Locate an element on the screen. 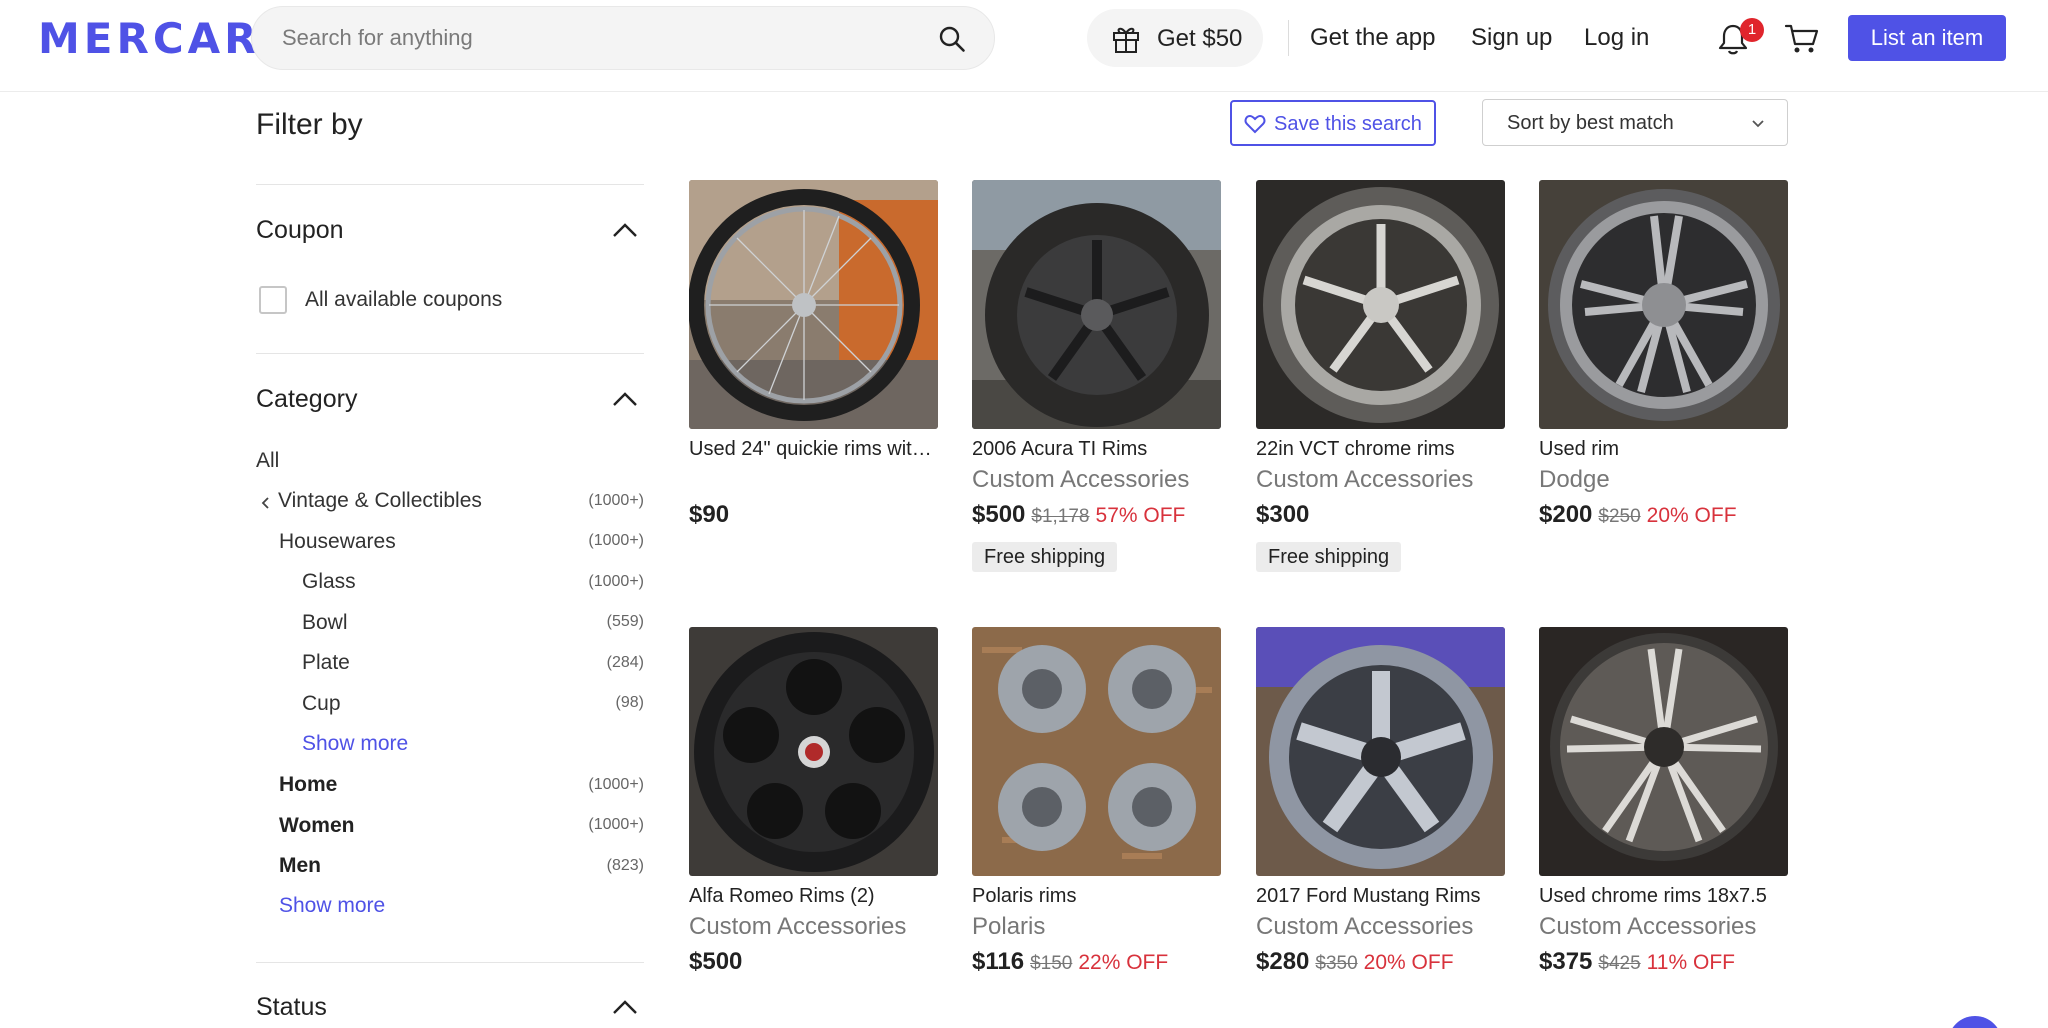 The height and width of the screenshot is (1028, 2048). product-price: $90 is located at coordinates (709, 514).